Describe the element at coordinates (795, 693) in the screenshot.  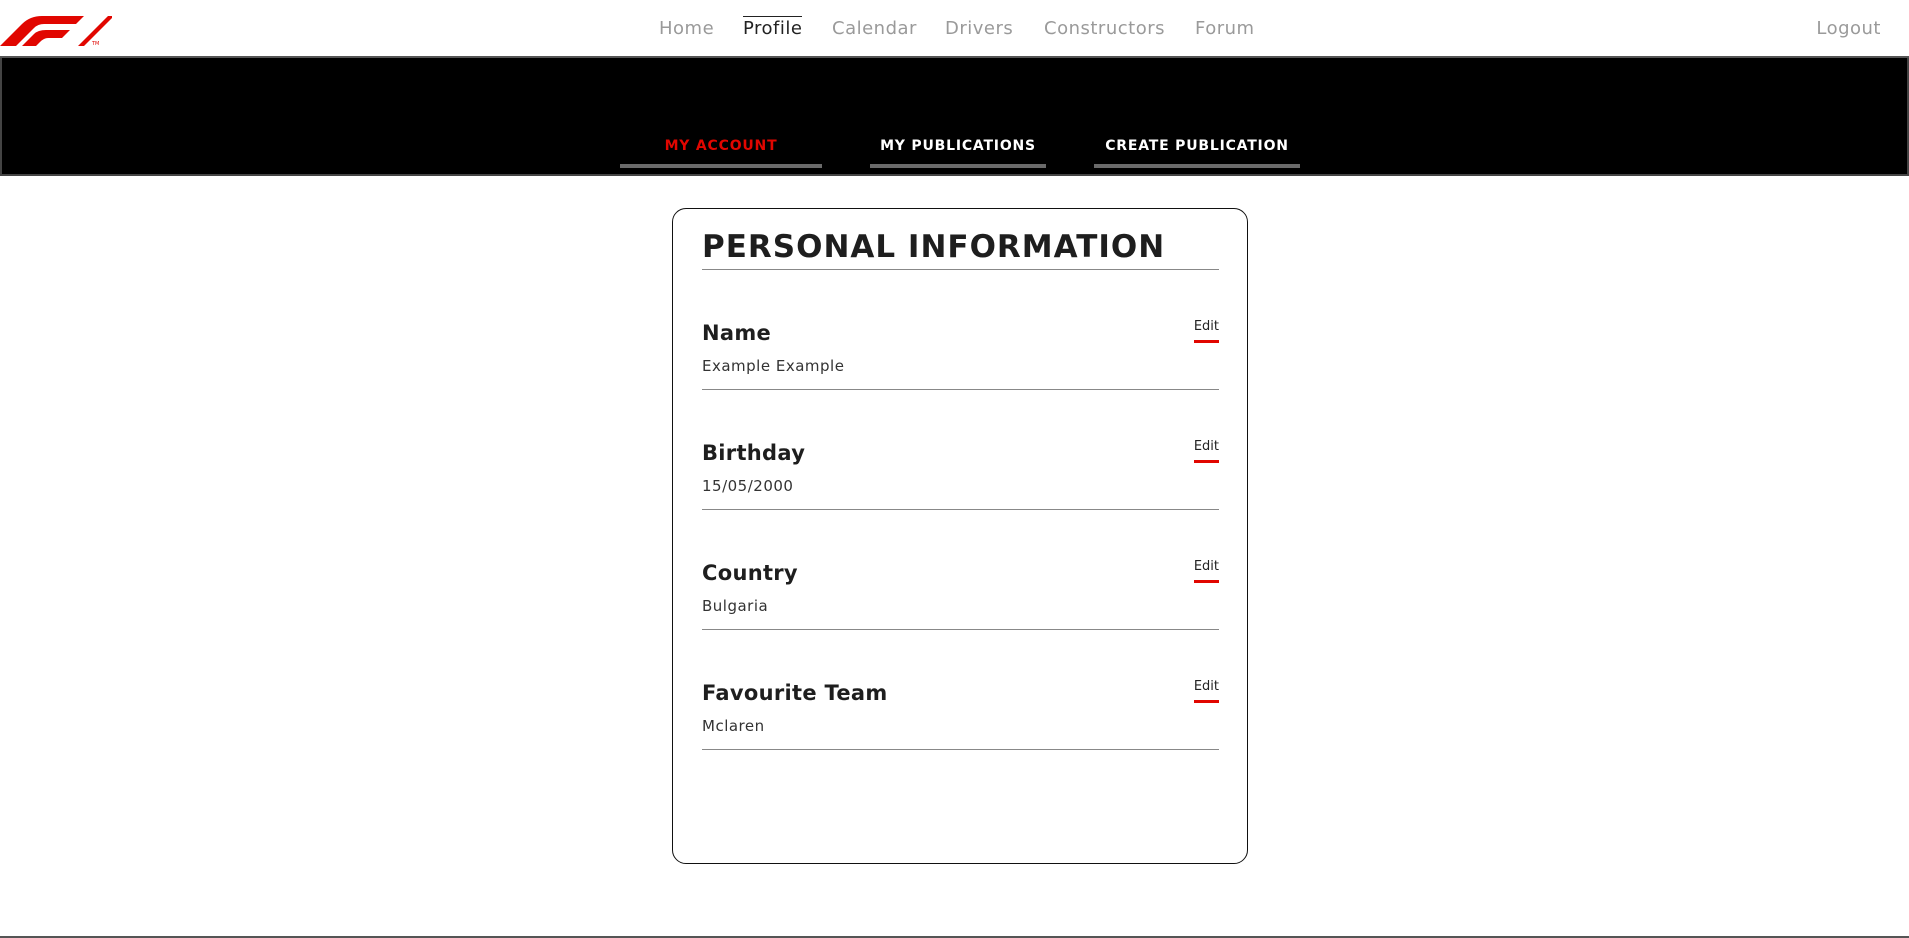
I see `field-label: Favourite Team` at that location.